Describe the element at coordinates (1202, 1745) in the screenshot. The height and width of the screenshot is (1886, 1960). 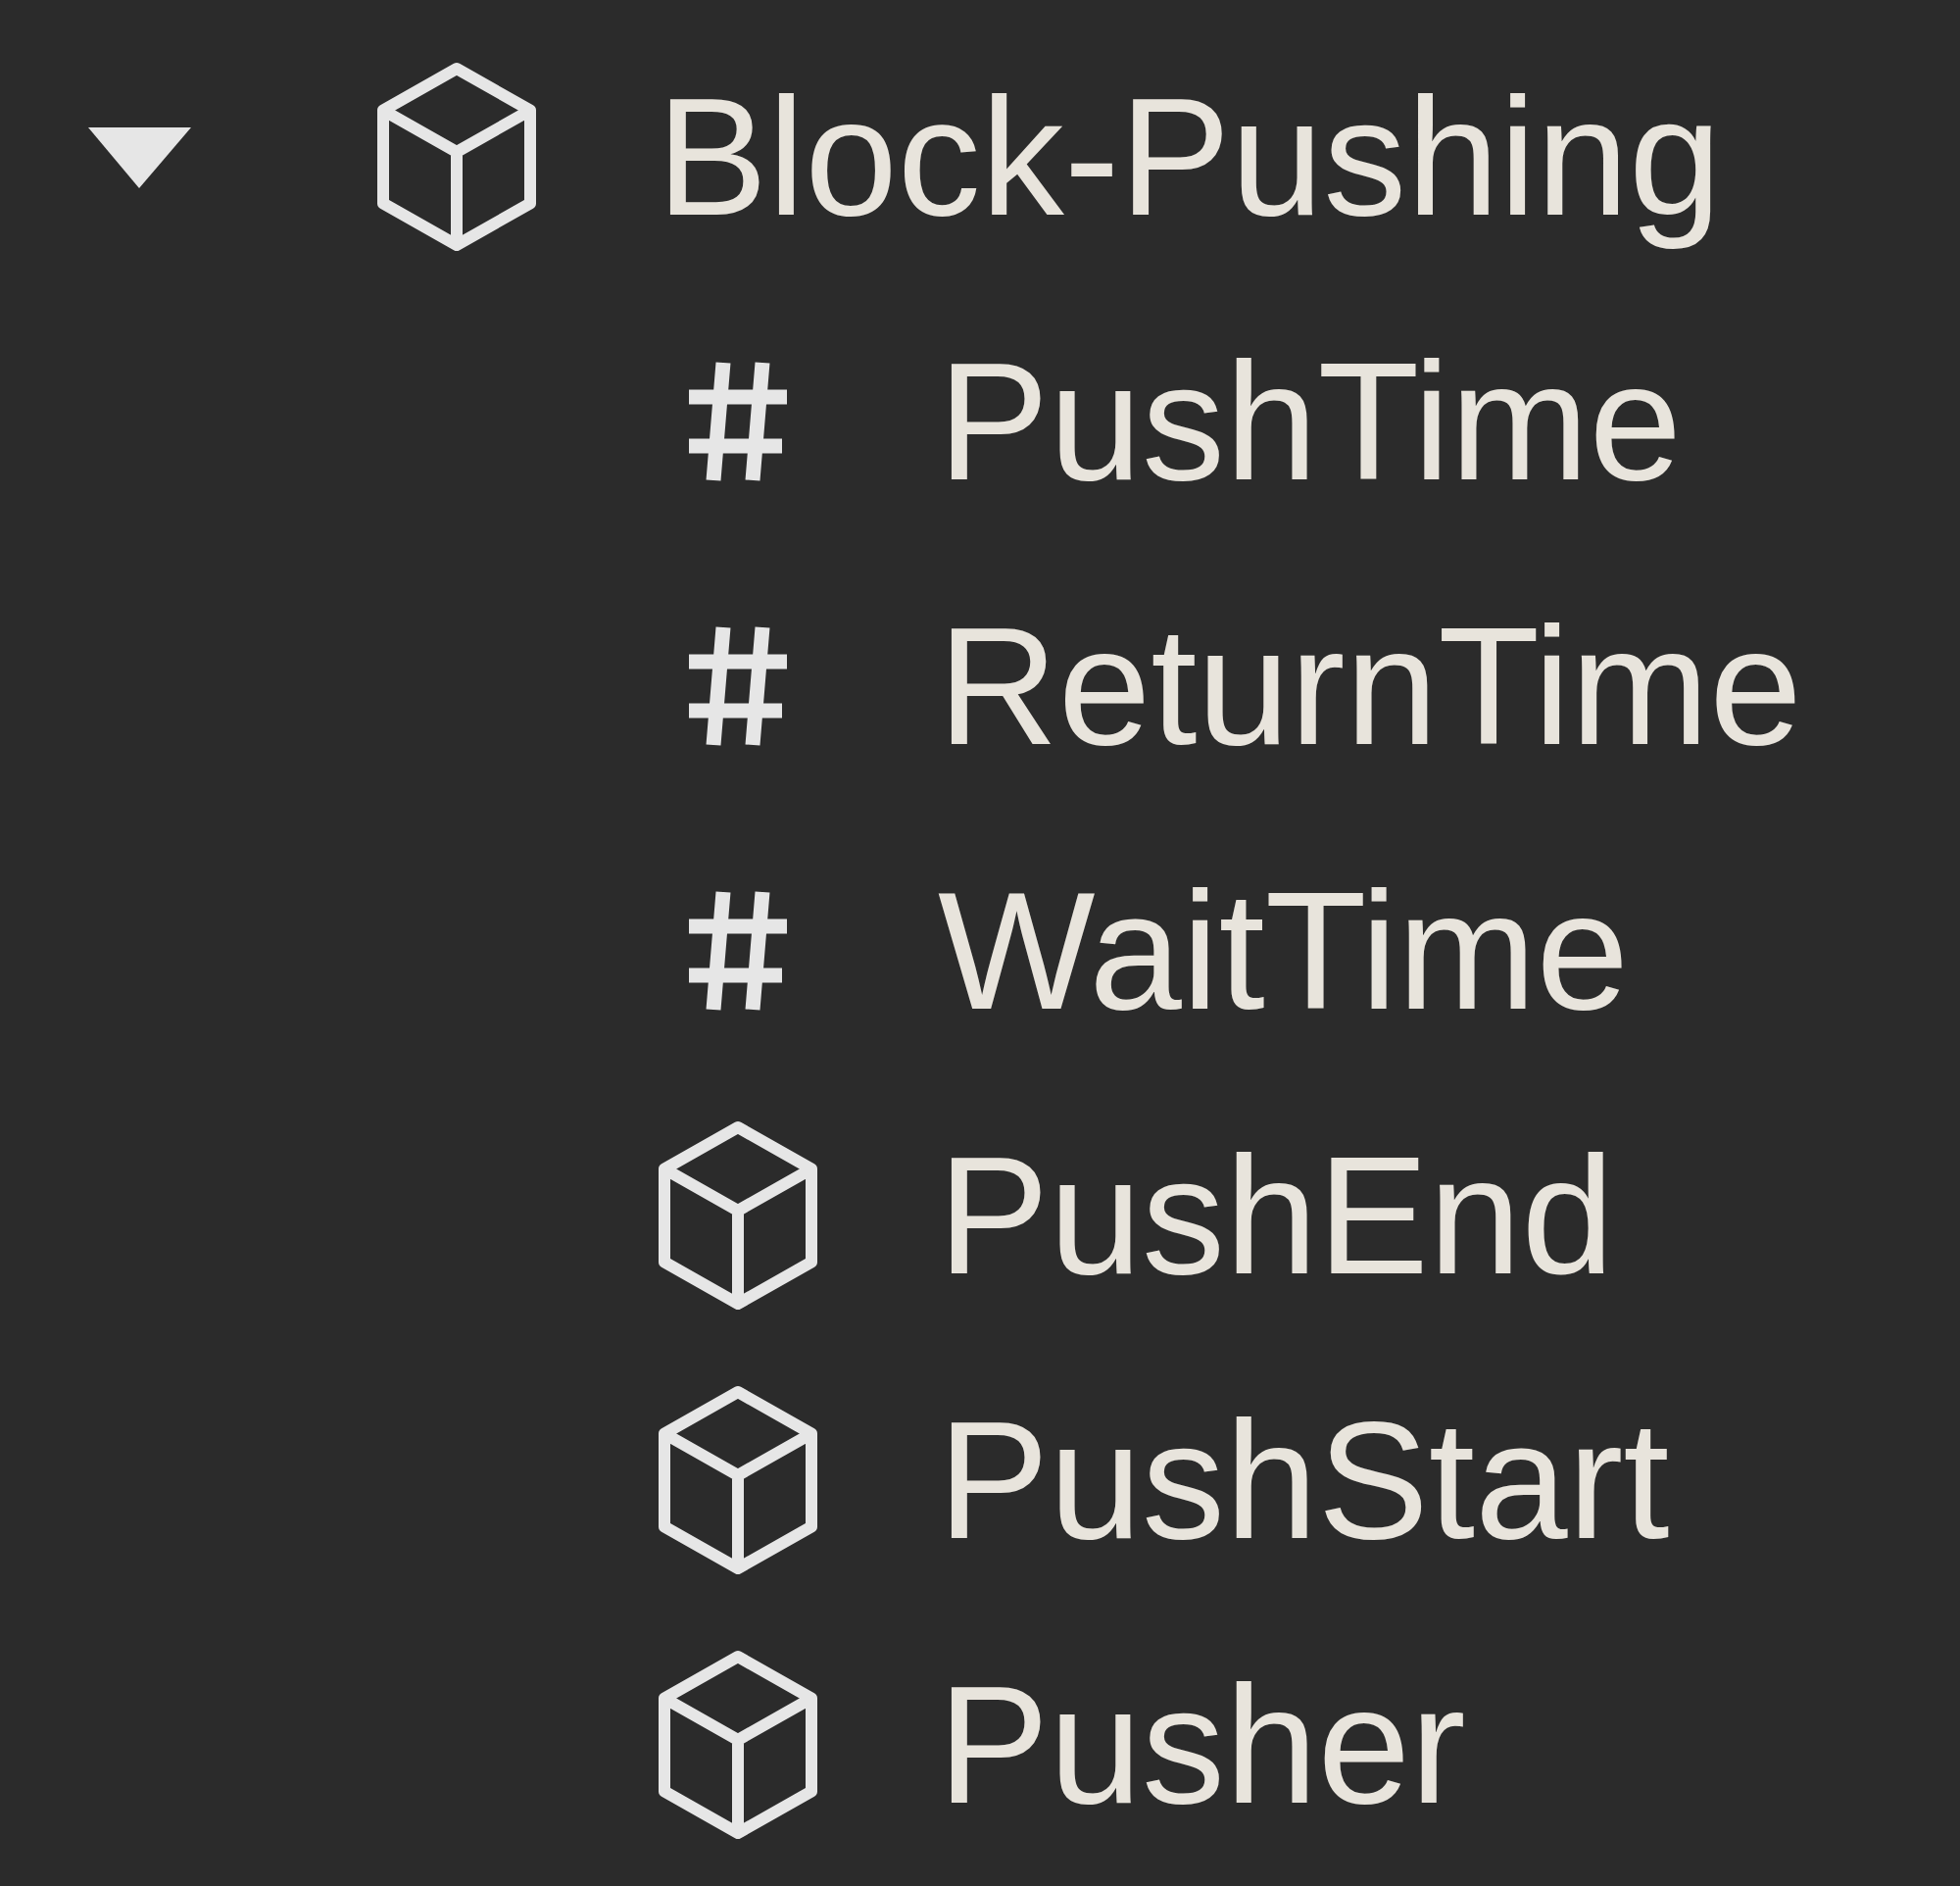
I see `tree-item: Pusher` at that location.